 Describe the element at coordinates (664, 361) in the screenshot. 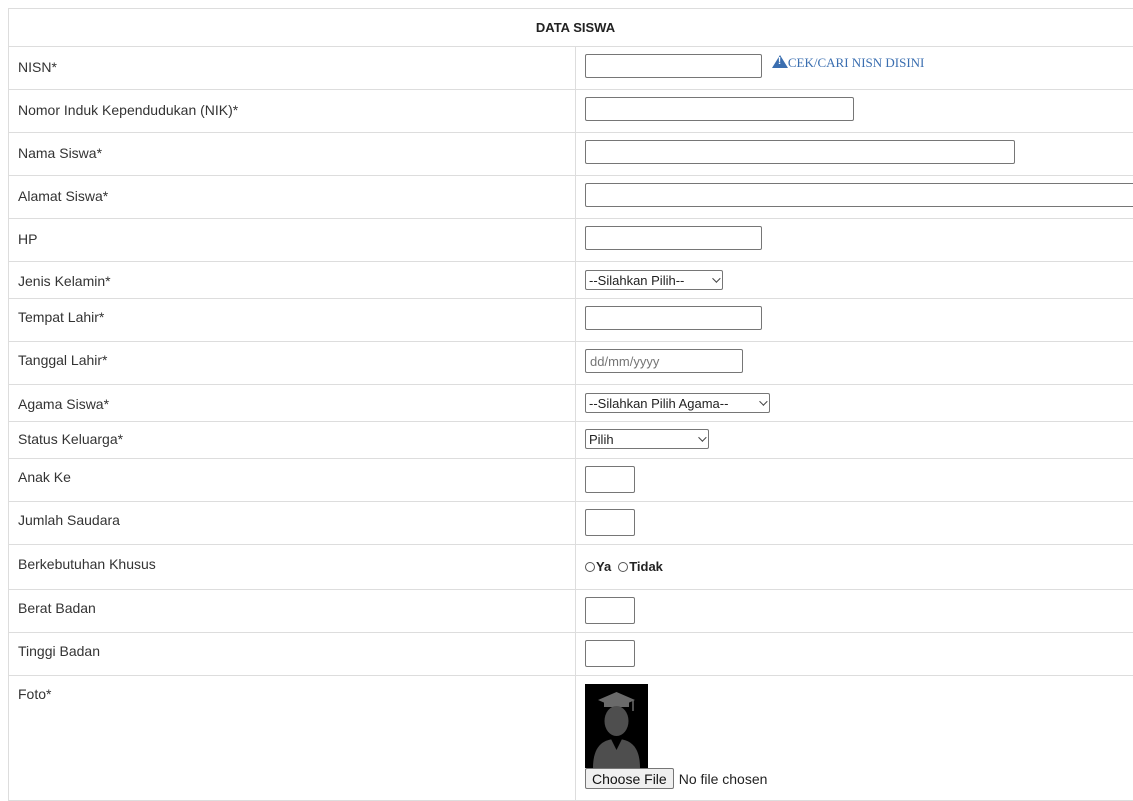

I see `tanggal-lahir-input` at that location.